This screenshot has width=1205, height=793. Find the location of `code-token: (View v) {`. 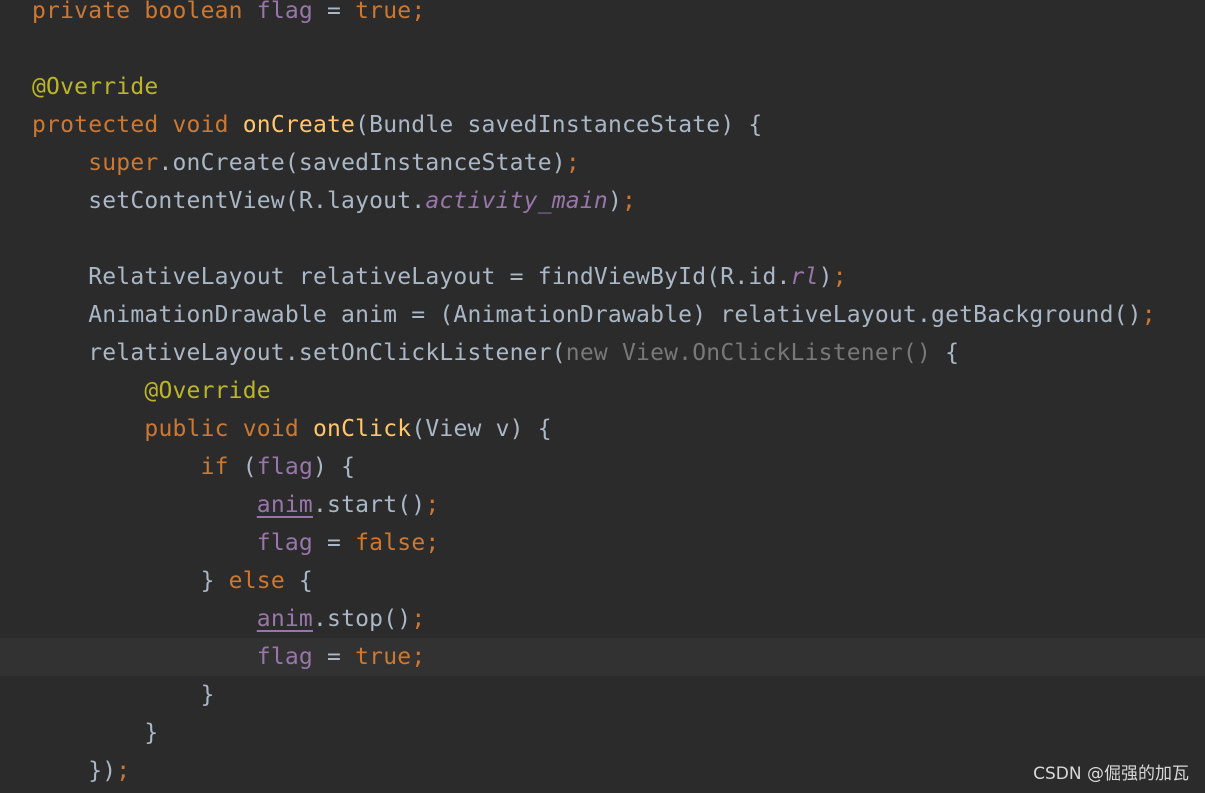

code-token: (View v) { is located at coordinates (481, 429).